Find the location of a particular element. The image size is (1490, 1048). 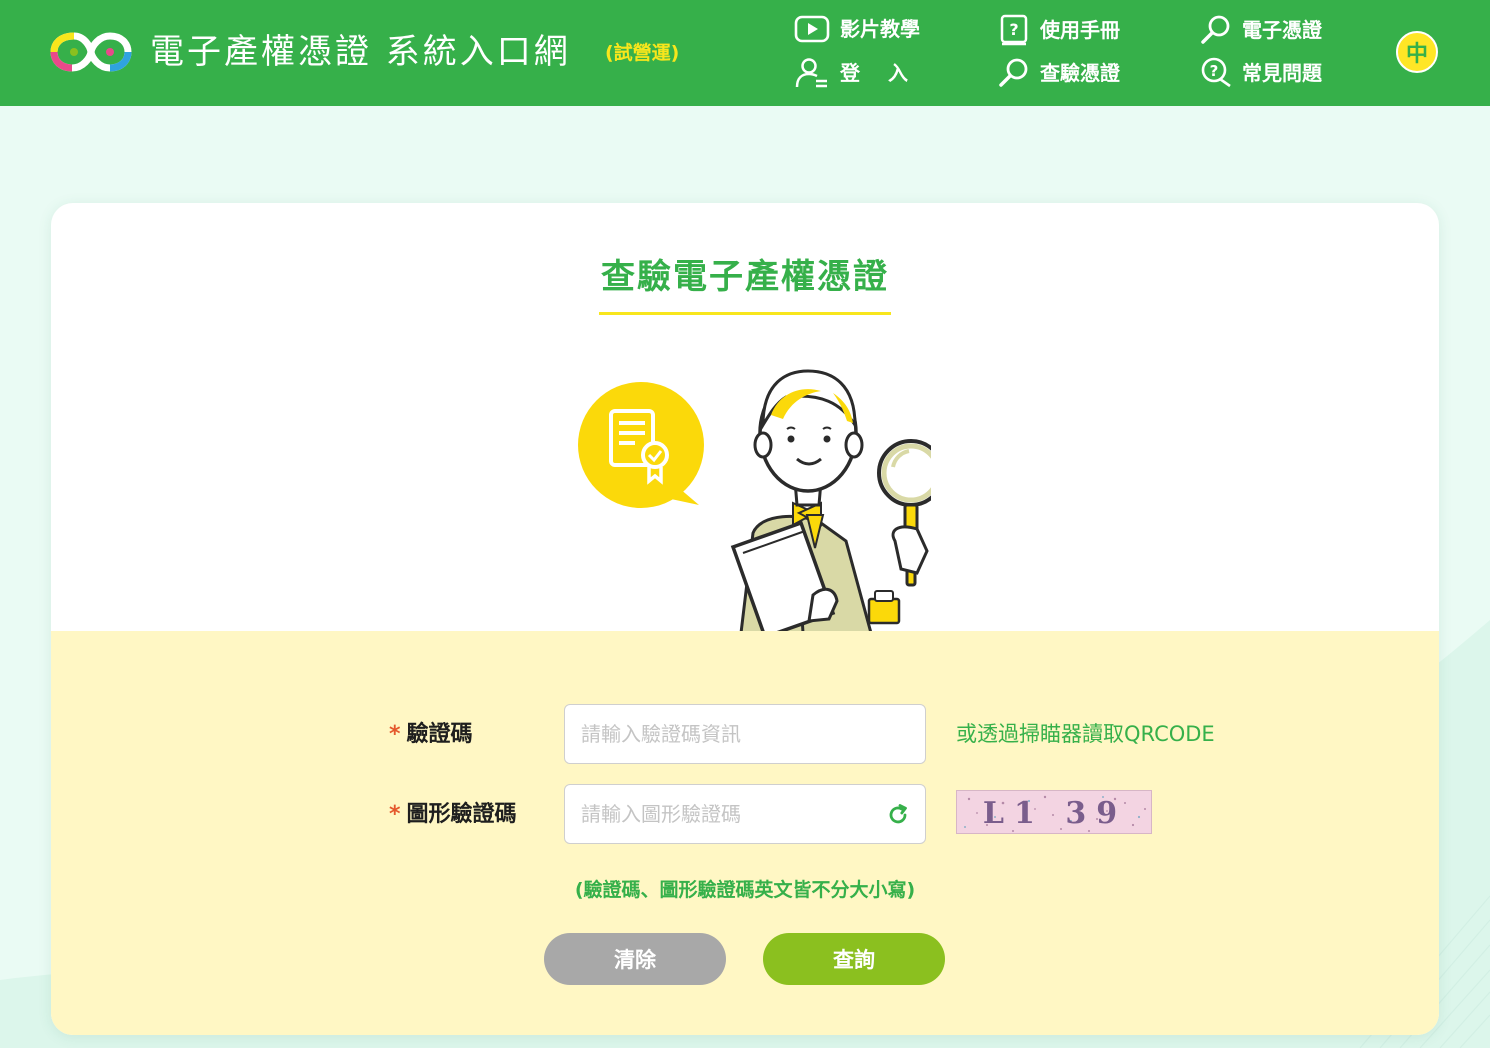

captcha-input is located at coordinates (745, 814).